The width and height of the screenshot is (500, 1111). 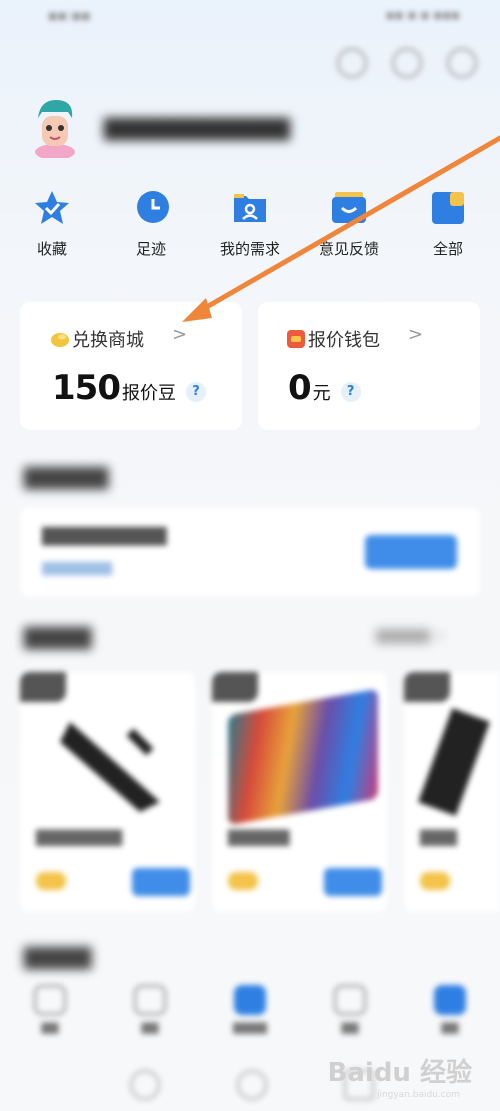 I want to click on system-home-button, so click(x=252, y=1085).